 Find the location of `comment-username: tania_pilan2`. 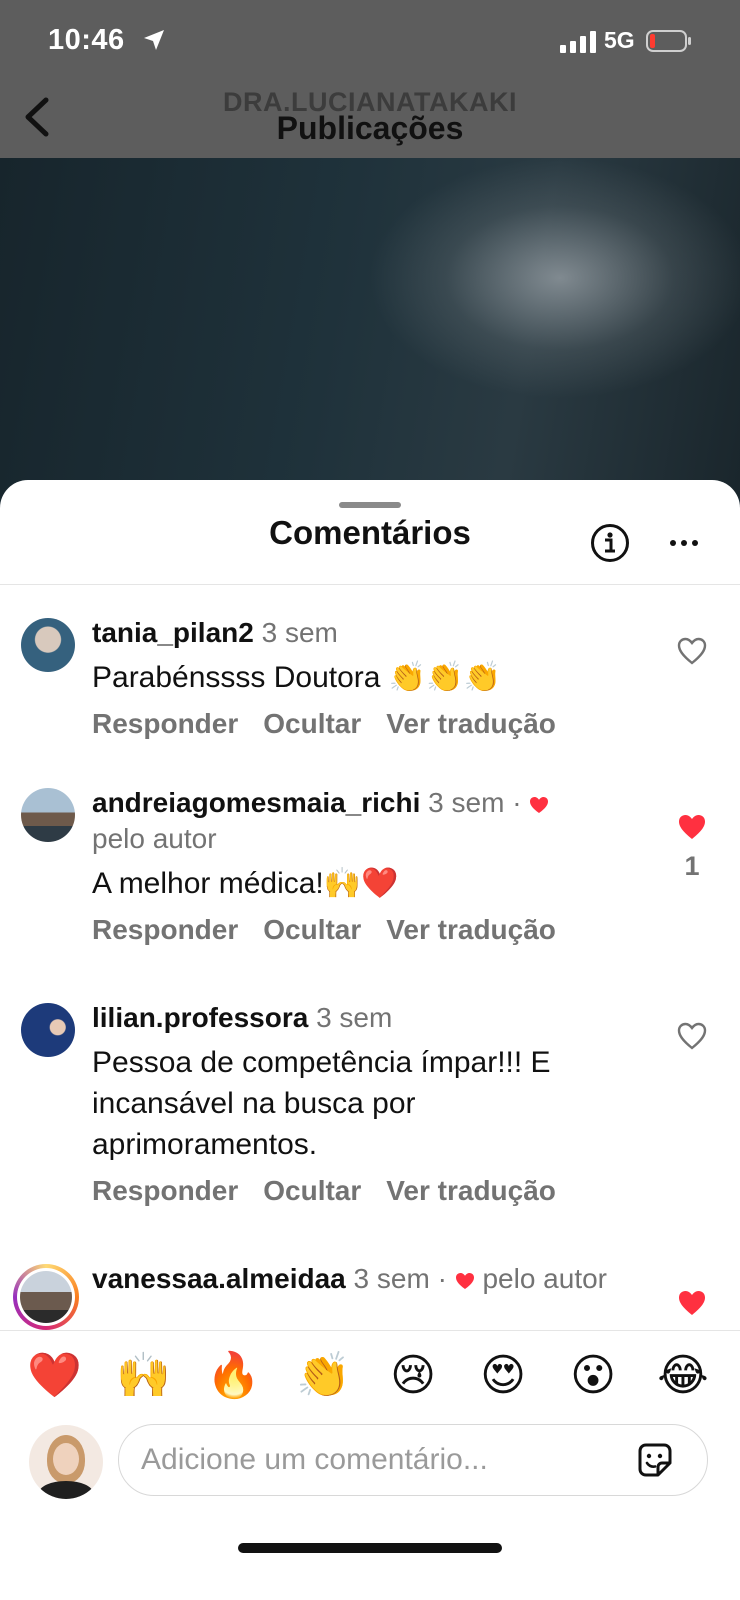

comment-username: tania_pilan2 is located at coordinates (173, 632).